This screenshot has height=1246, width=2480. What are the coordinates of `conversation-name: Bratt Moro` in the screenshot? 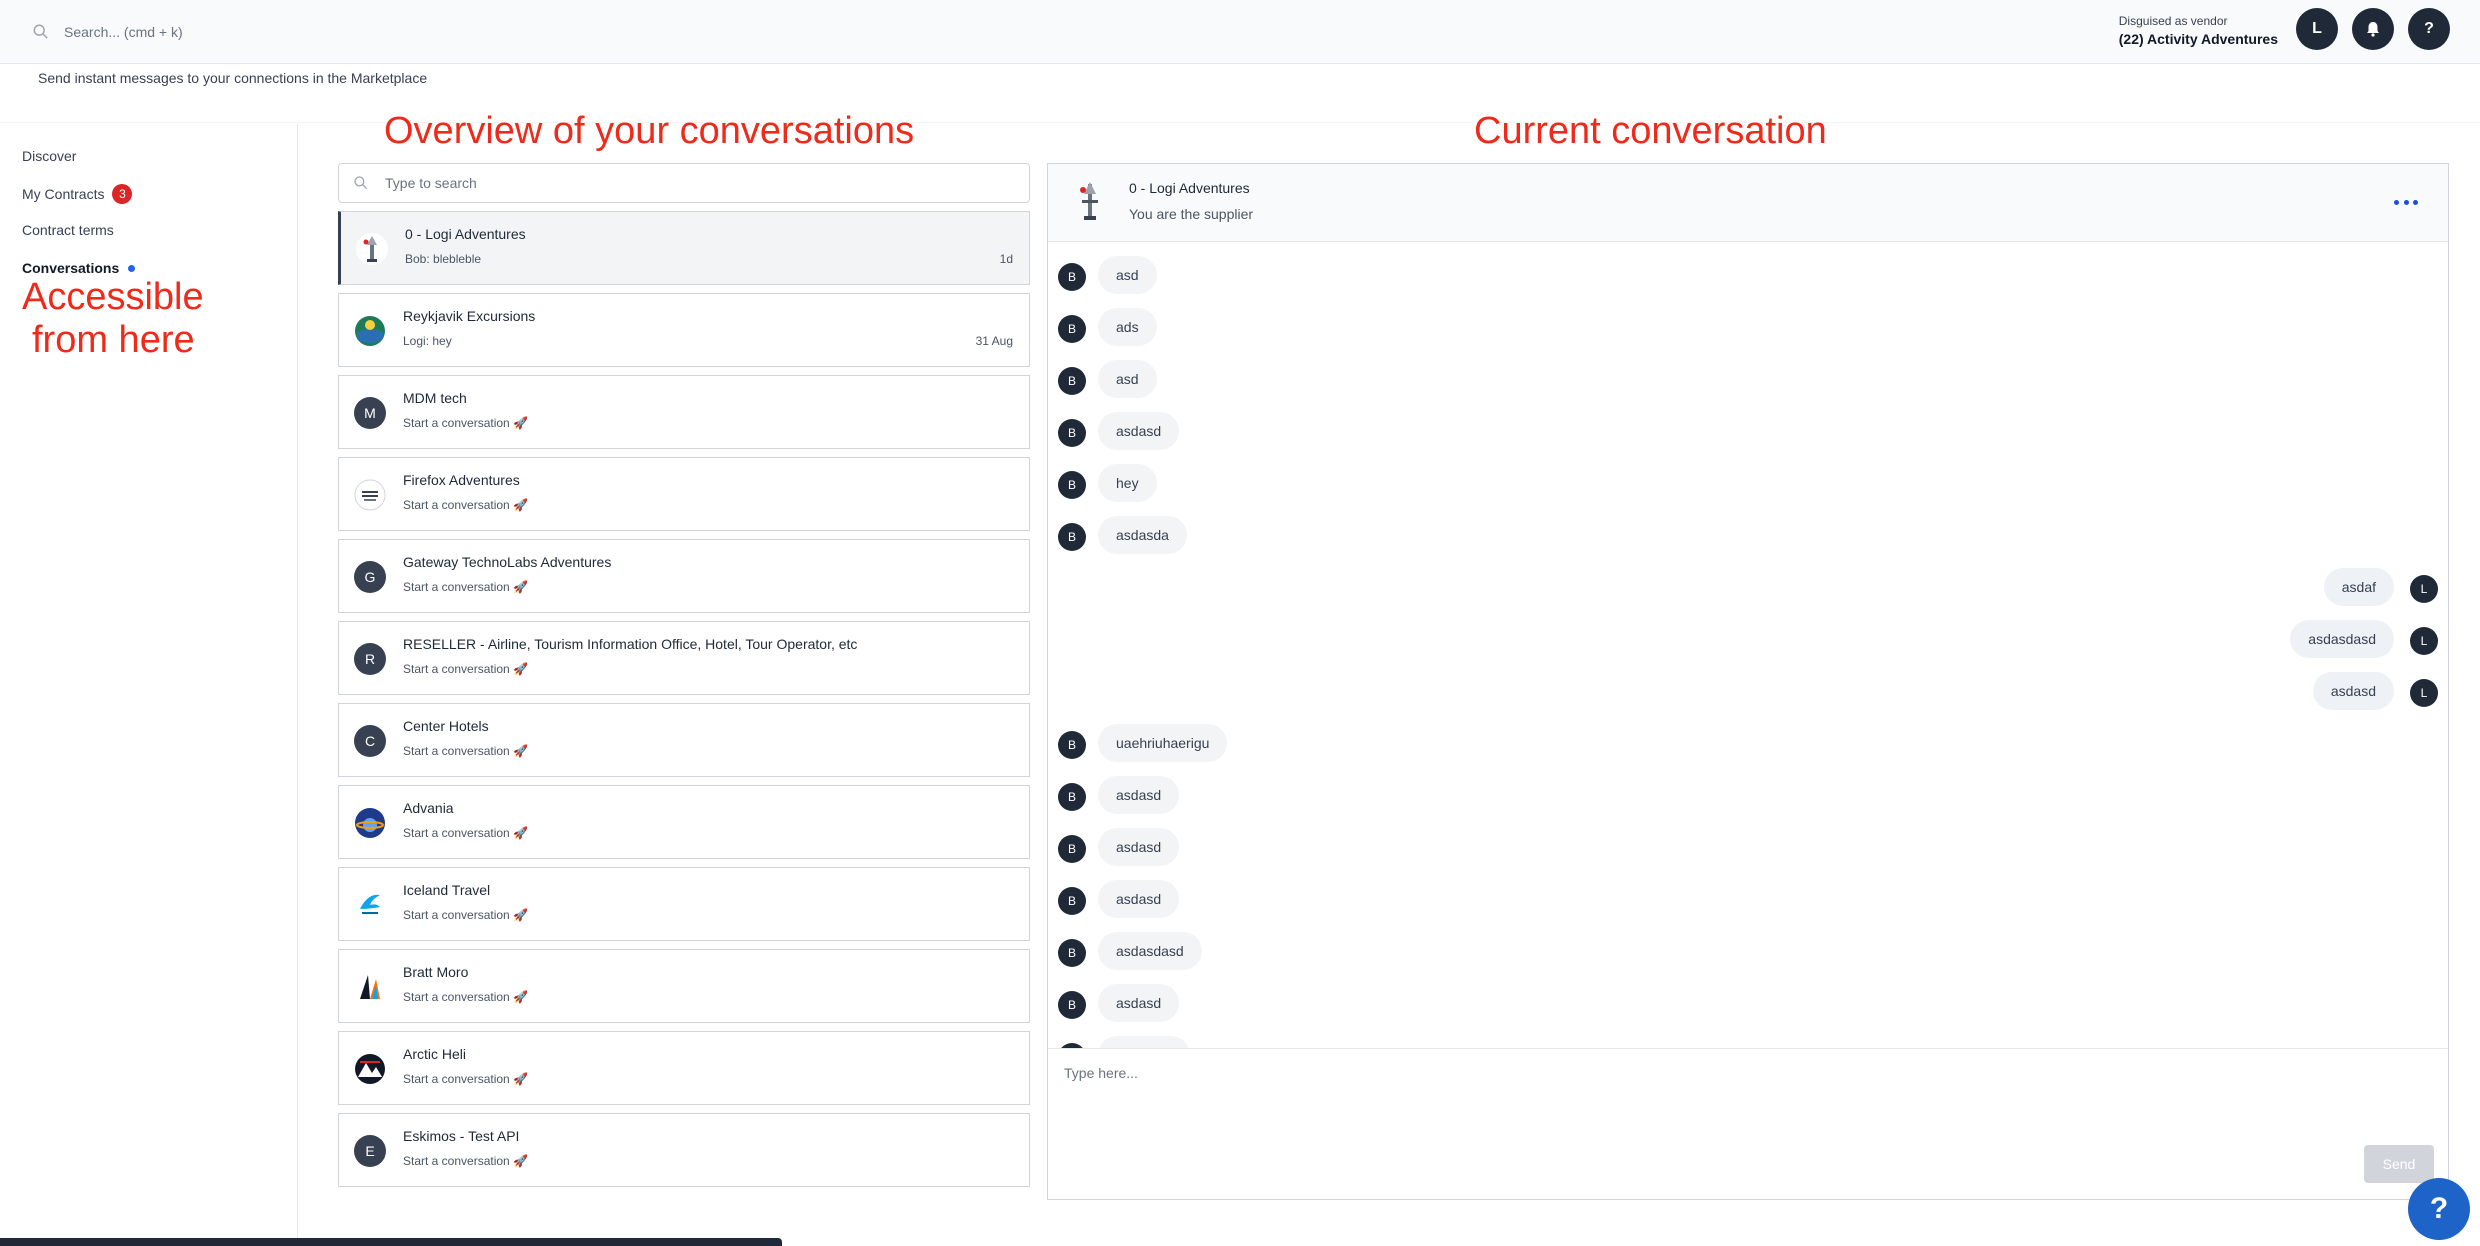 It's located at (436, 972).